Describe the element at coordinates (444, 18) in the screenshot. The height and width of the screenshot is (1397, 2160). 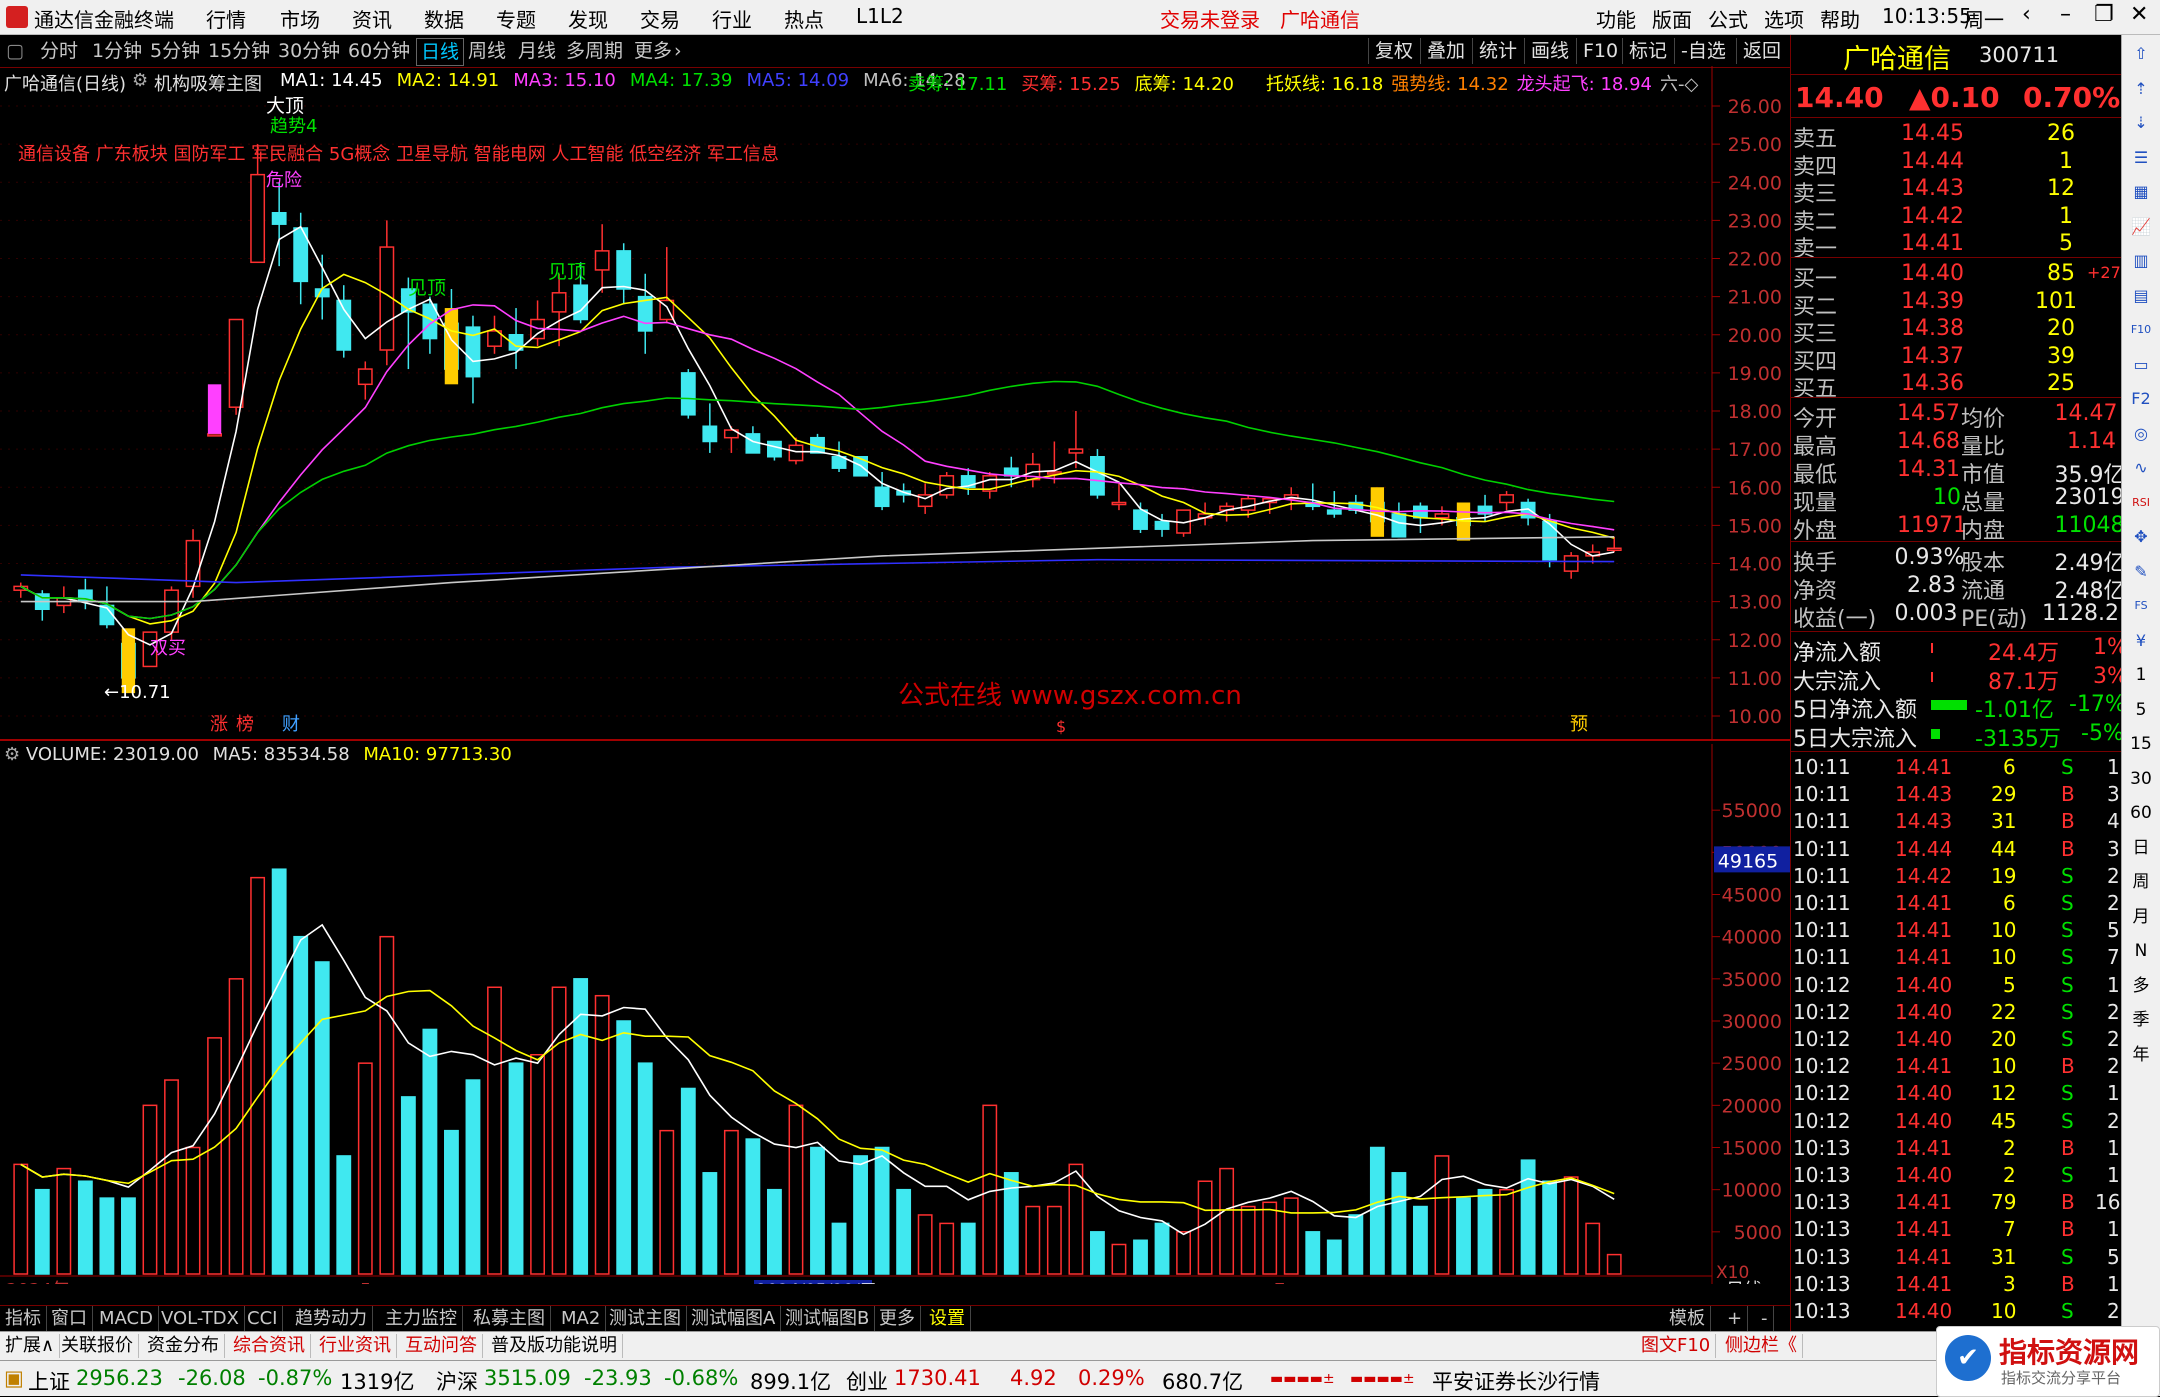
I see `menu-data: 数据` at that location.